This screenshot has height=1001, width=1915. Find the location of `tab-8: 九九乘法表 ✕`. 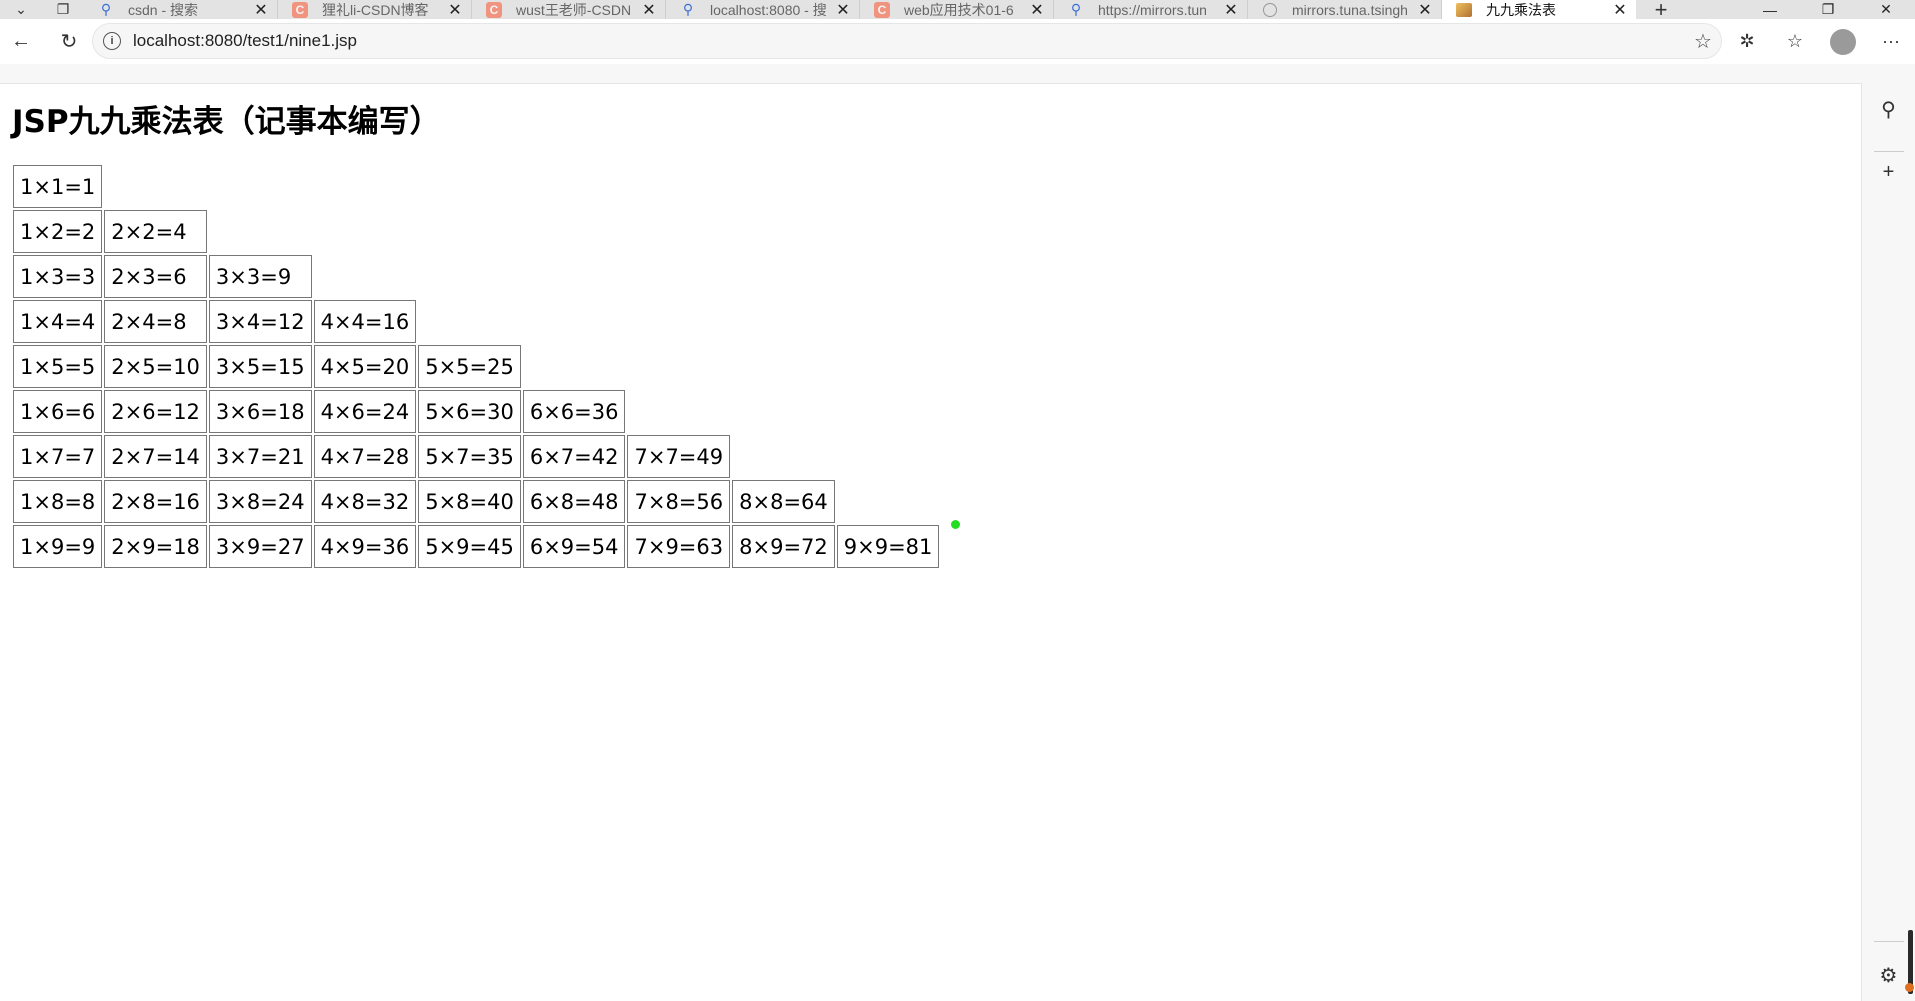

tab-8: 九九乘法表 ✕ is located at coordinates (1539, 9).